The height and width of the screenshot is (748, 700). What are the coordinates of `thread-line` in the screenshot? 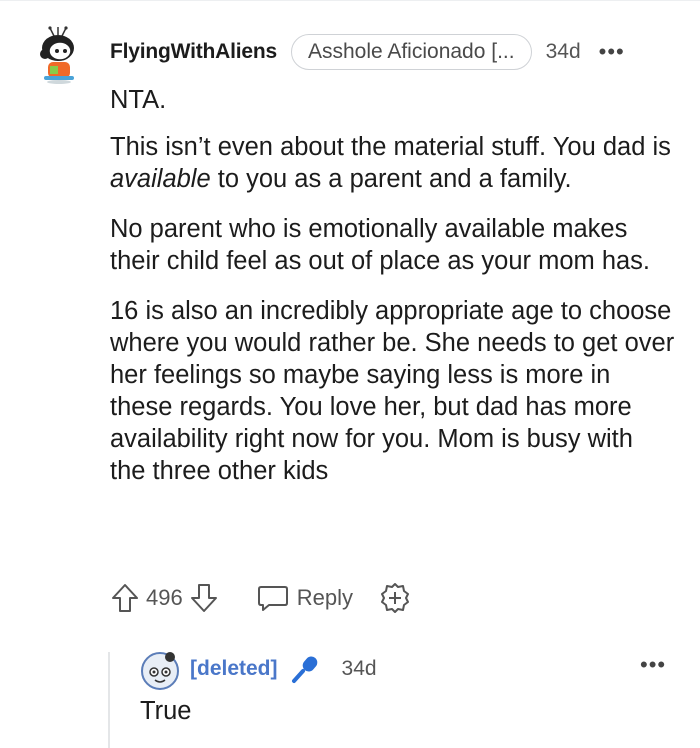 It's located at (109, 700).